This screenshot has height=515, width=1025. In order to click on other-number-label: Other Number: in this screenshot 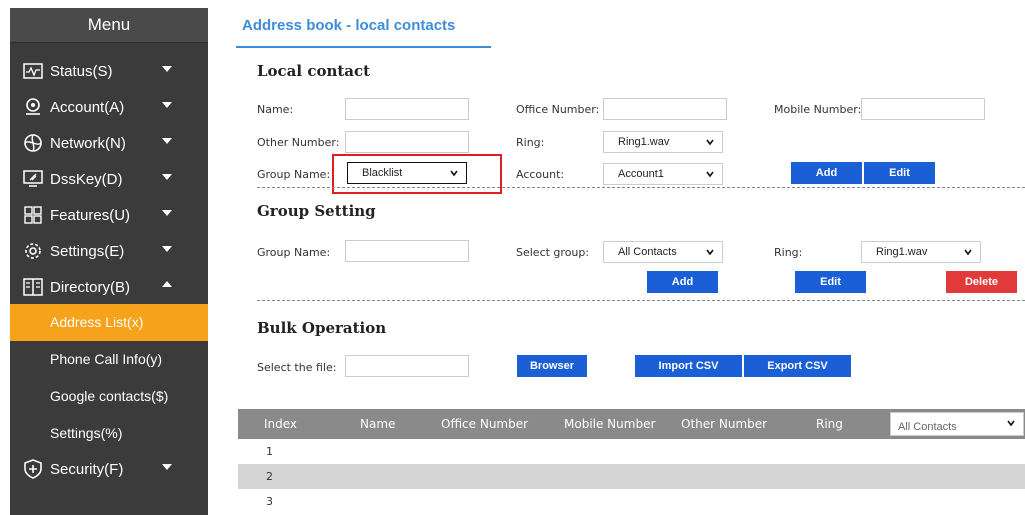, I will do `click(298, 142)`.